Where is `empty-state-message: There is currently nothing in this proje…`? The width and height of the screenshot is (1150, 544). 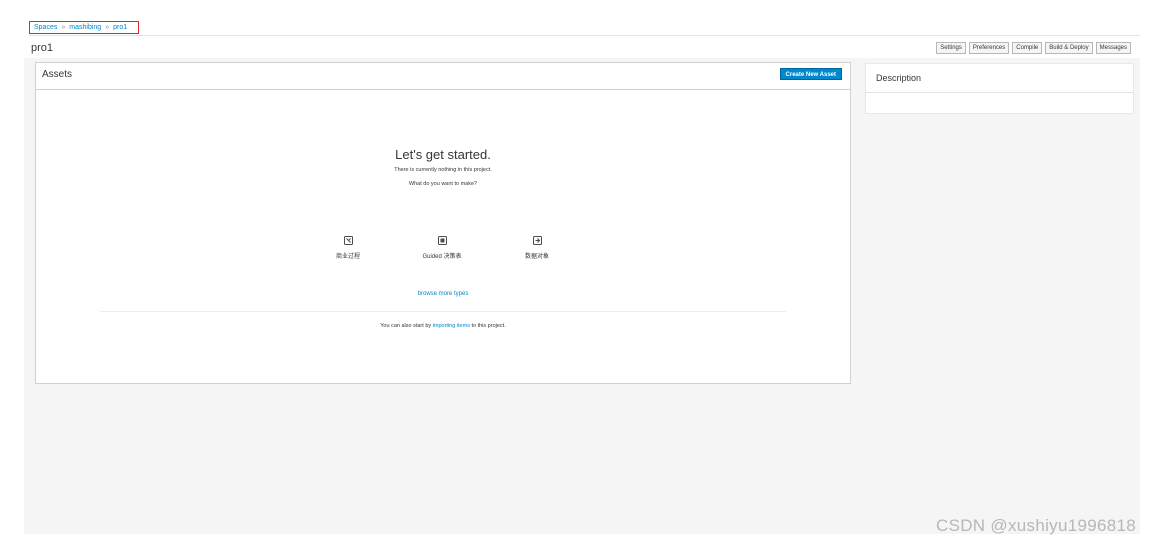 empty-state-message: There is currently nothing in this proje… is located at coordinates (443, 170).